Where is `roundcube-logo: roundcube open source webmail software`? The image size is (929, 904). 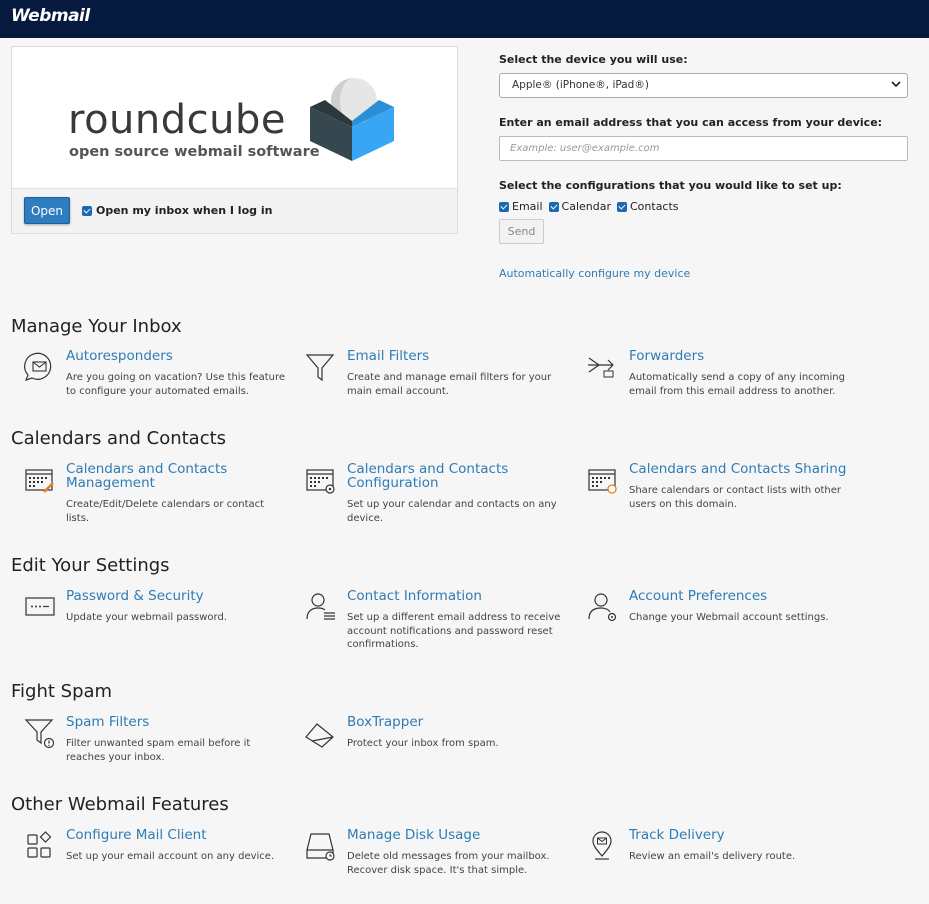 roundcube-logo: roundcube open source webmail software is located at coordinates (234, 117).